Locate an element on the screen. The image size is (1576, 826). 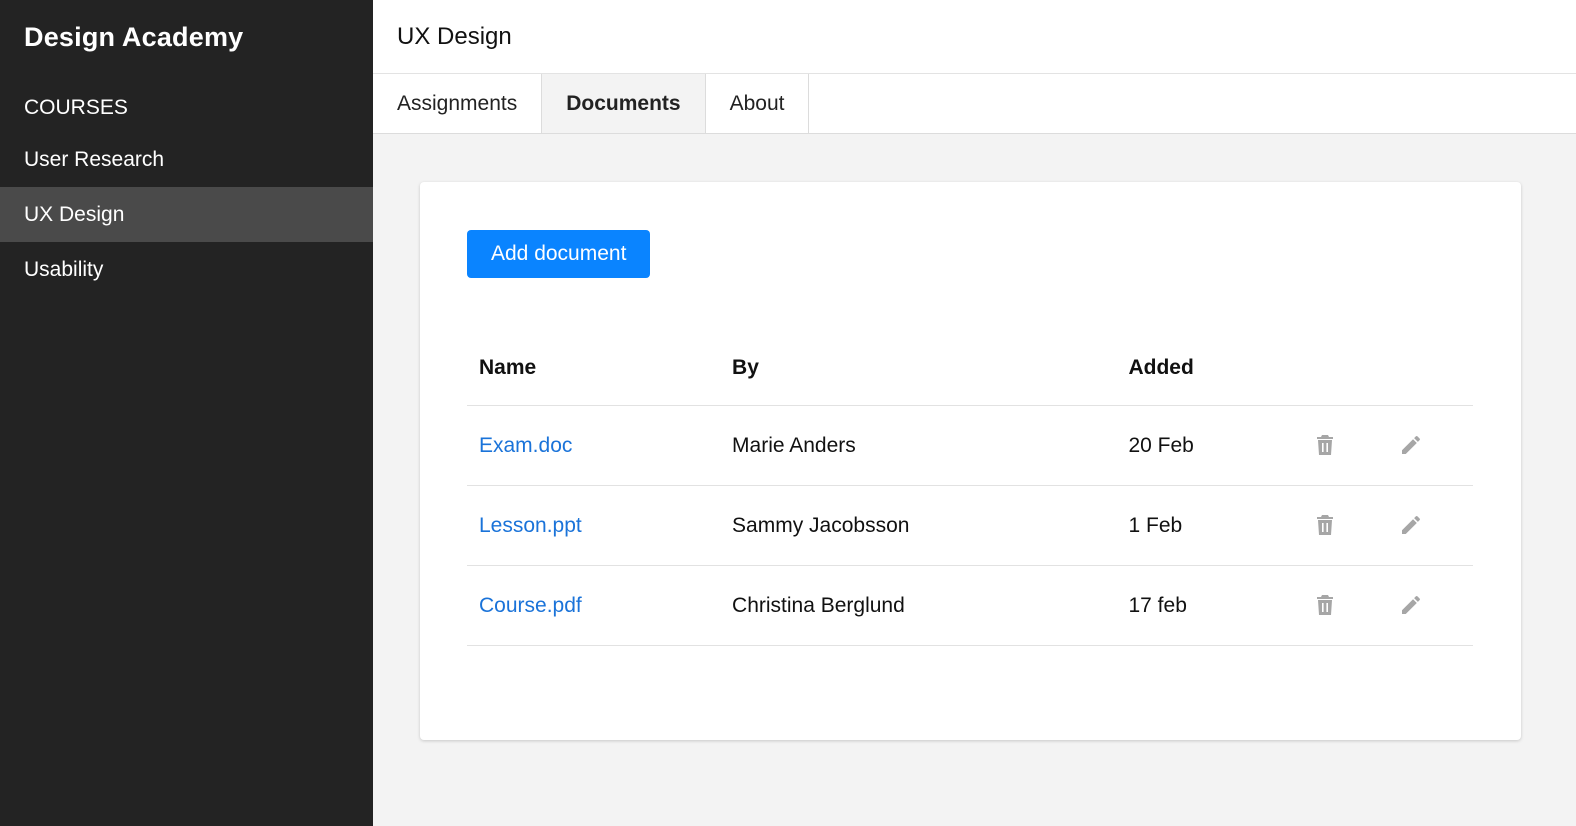
tab-bar: Assignments Documents About is located at coordinates (974, 104).